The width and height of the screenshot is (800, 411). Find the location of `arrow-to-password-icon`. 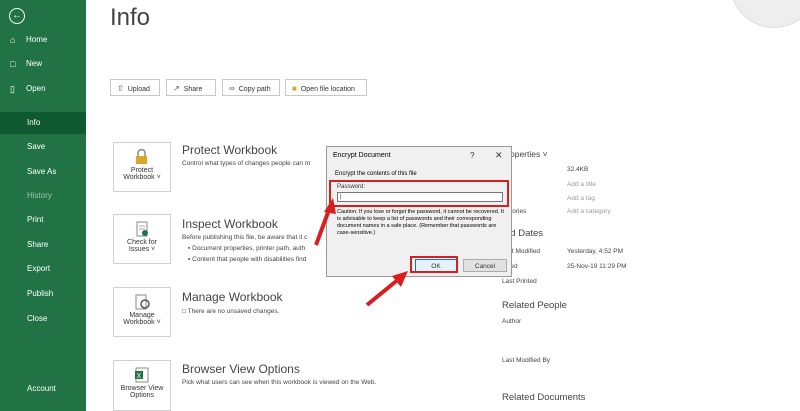

arrow-to-password-icon is located at coordinates (325, 222).